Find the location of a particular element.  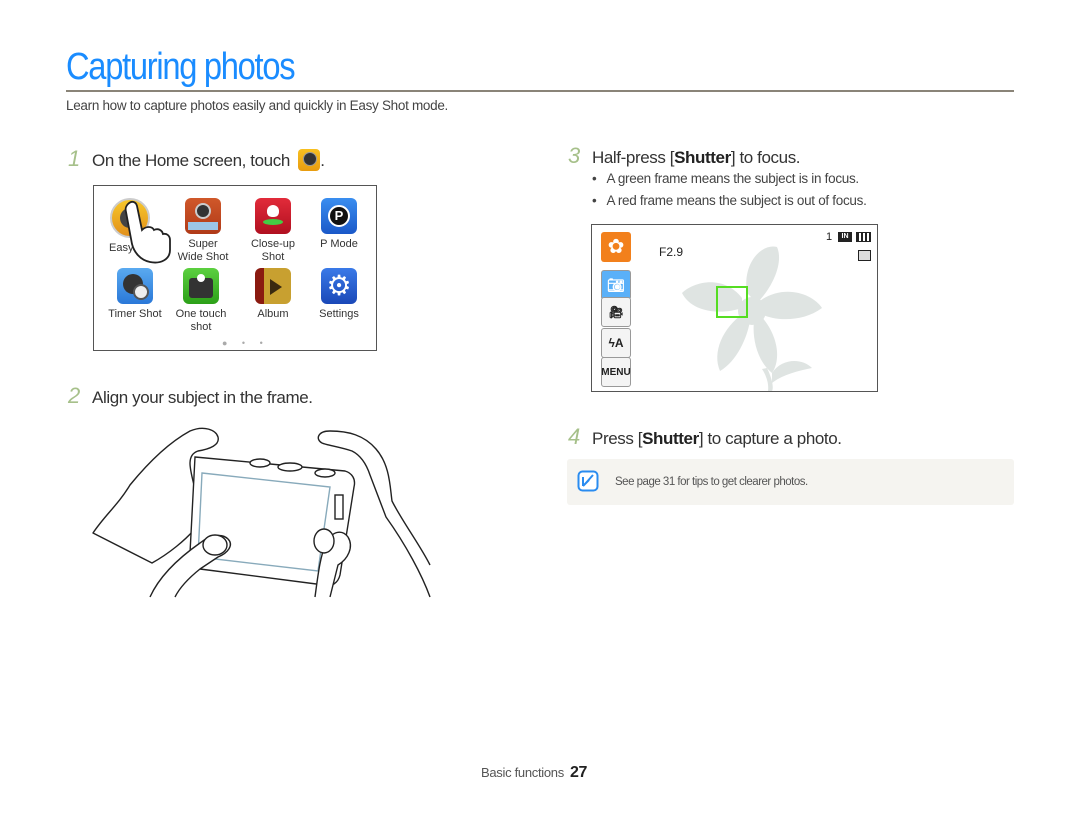

camera-screen-illustration: ✿ 📷︎ 🎥︎ ϟA MENU F2.9 1 IN is located at coordinates (734, 308).